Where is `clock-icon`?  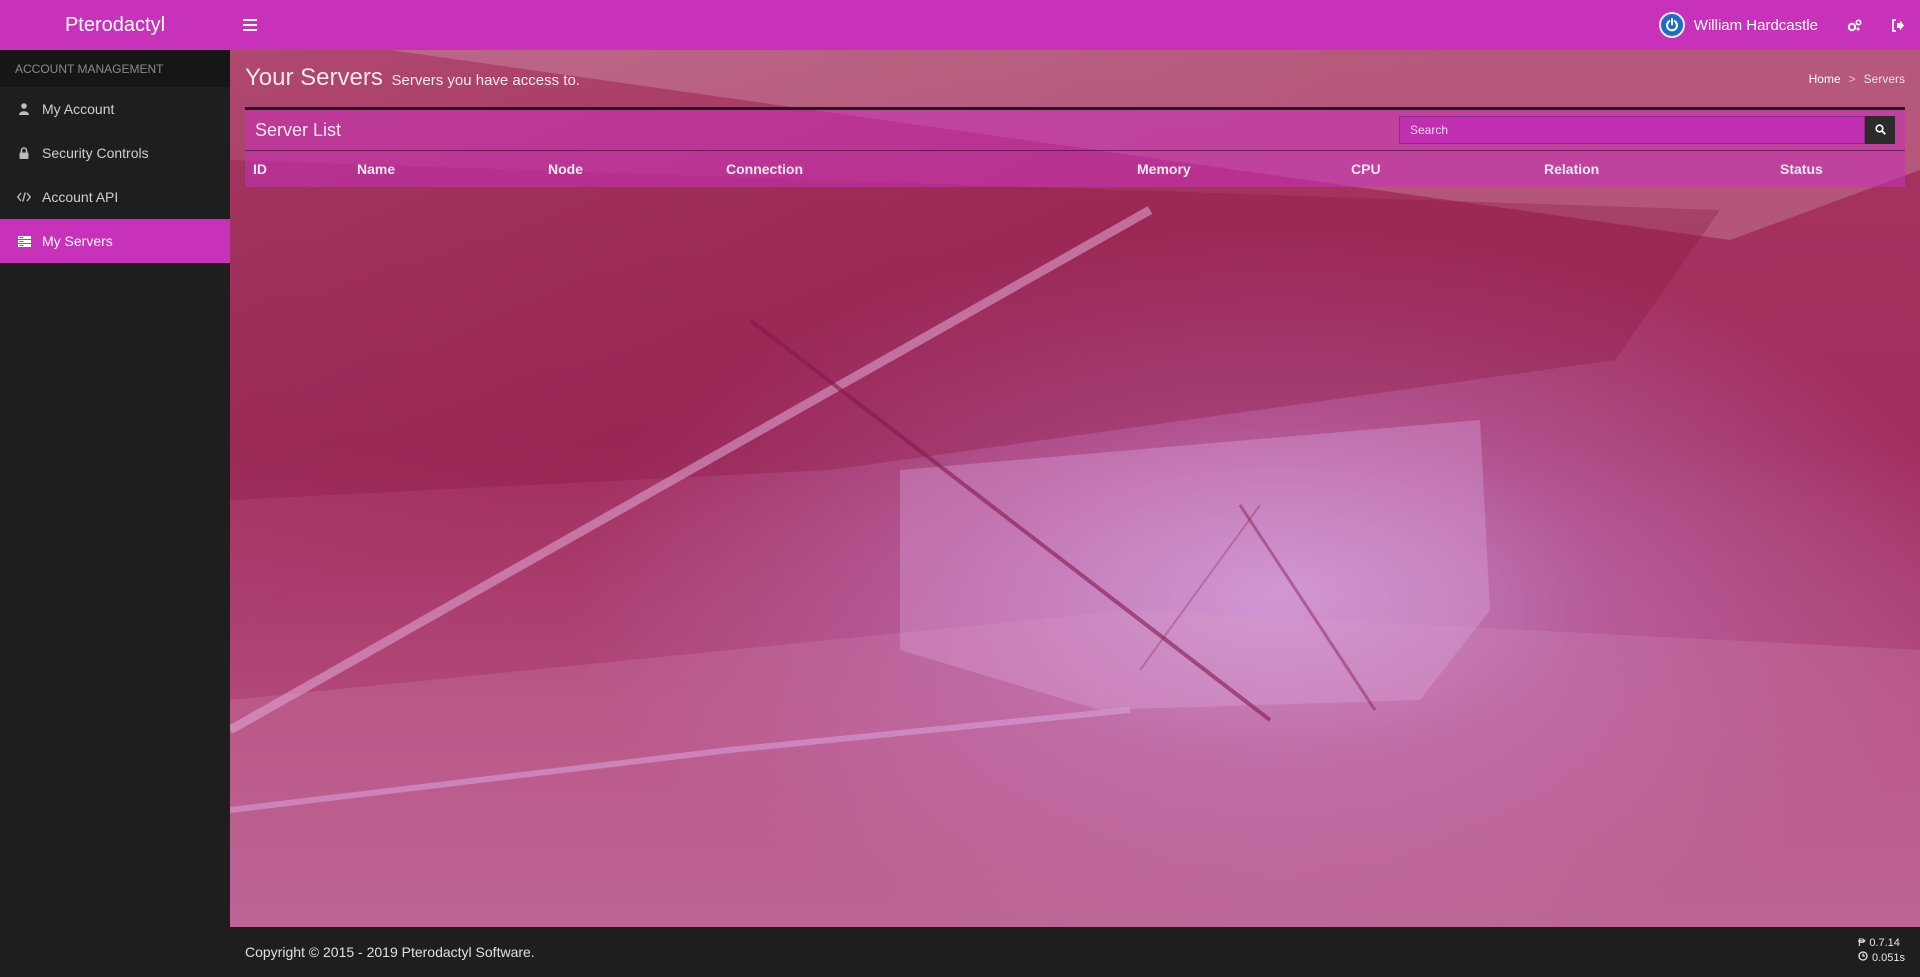 clock-icon is located at coordinates (1863, 958).